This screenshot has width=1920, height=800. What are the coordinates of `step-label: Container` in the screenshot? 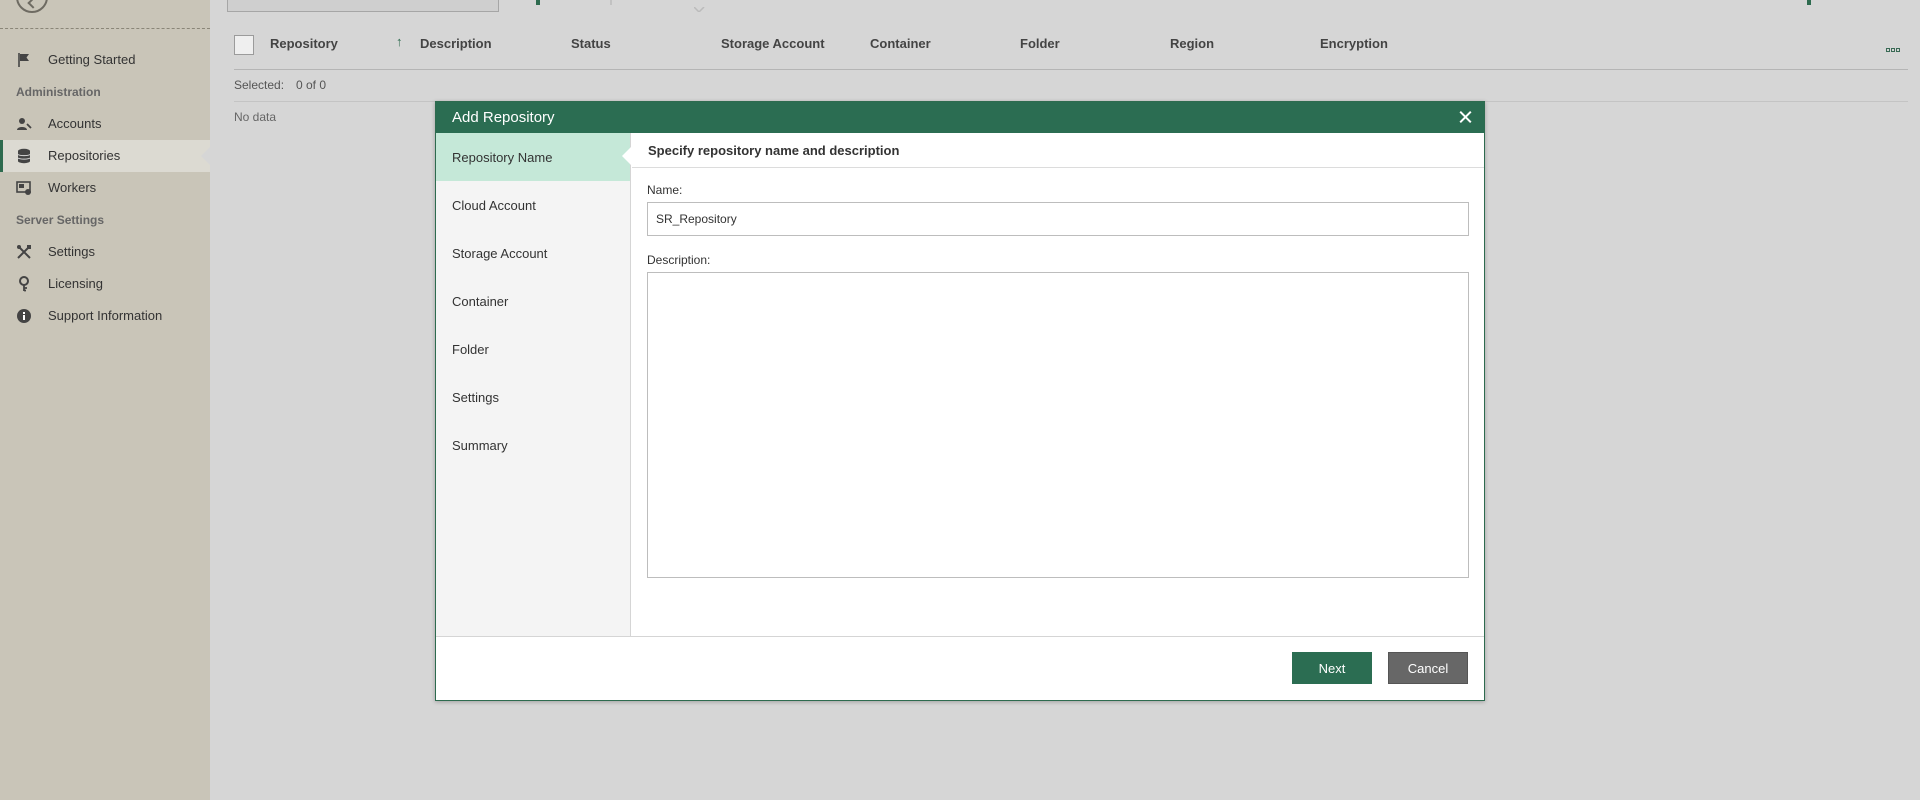 It's located at (480, 301).